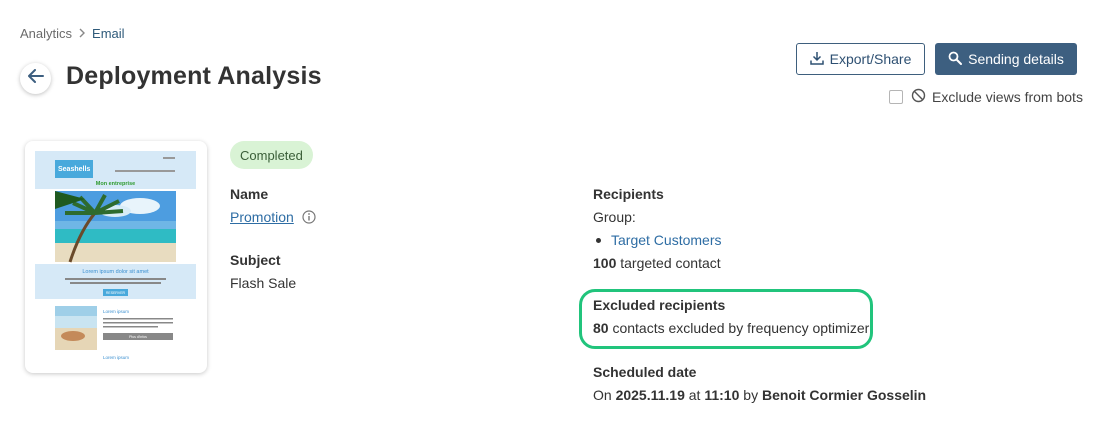 The width and height of the screenshot is (1098, 433). I want to click on excluded-count: 80, so click(601, 328).